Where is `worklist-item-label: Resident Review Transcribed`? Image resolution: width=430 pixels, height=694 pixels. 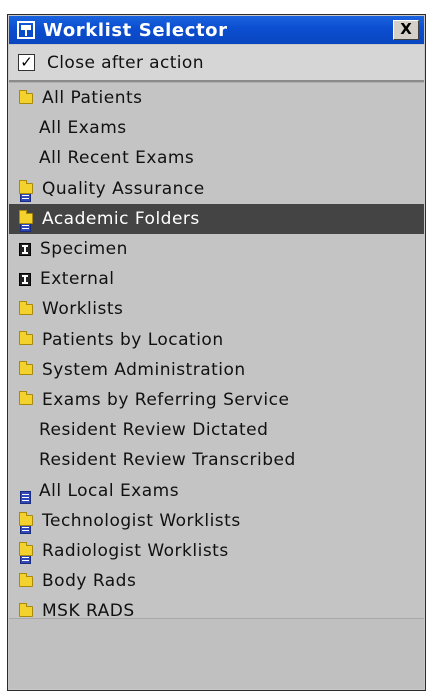
worklist-item-label: Resident Review Transcribed is located at coordinates (167, 460).